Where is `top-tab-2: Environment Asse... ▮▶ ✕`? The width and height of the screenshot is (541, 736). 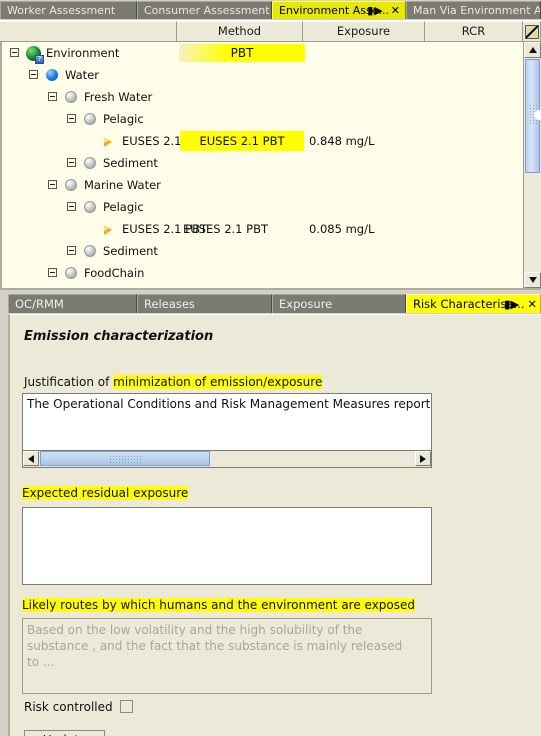
top-tab-2: Environment Asse... ▮▶ ✕ is located at coordinates (339, 10).